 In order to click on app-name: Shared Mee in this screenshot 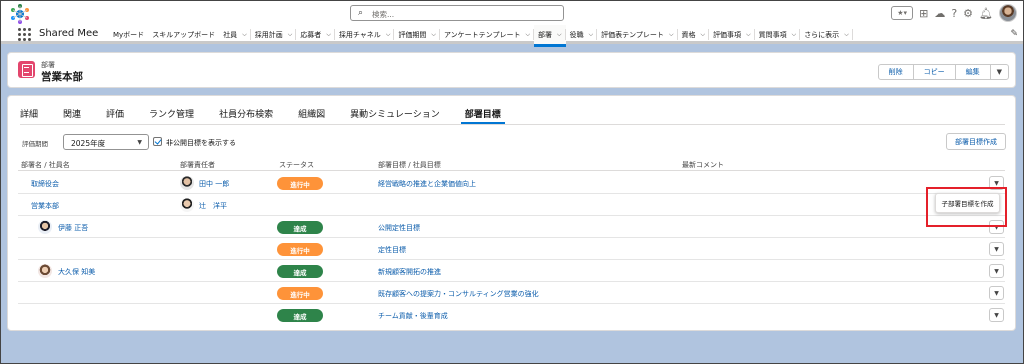, I will do `click(69, 33)`.